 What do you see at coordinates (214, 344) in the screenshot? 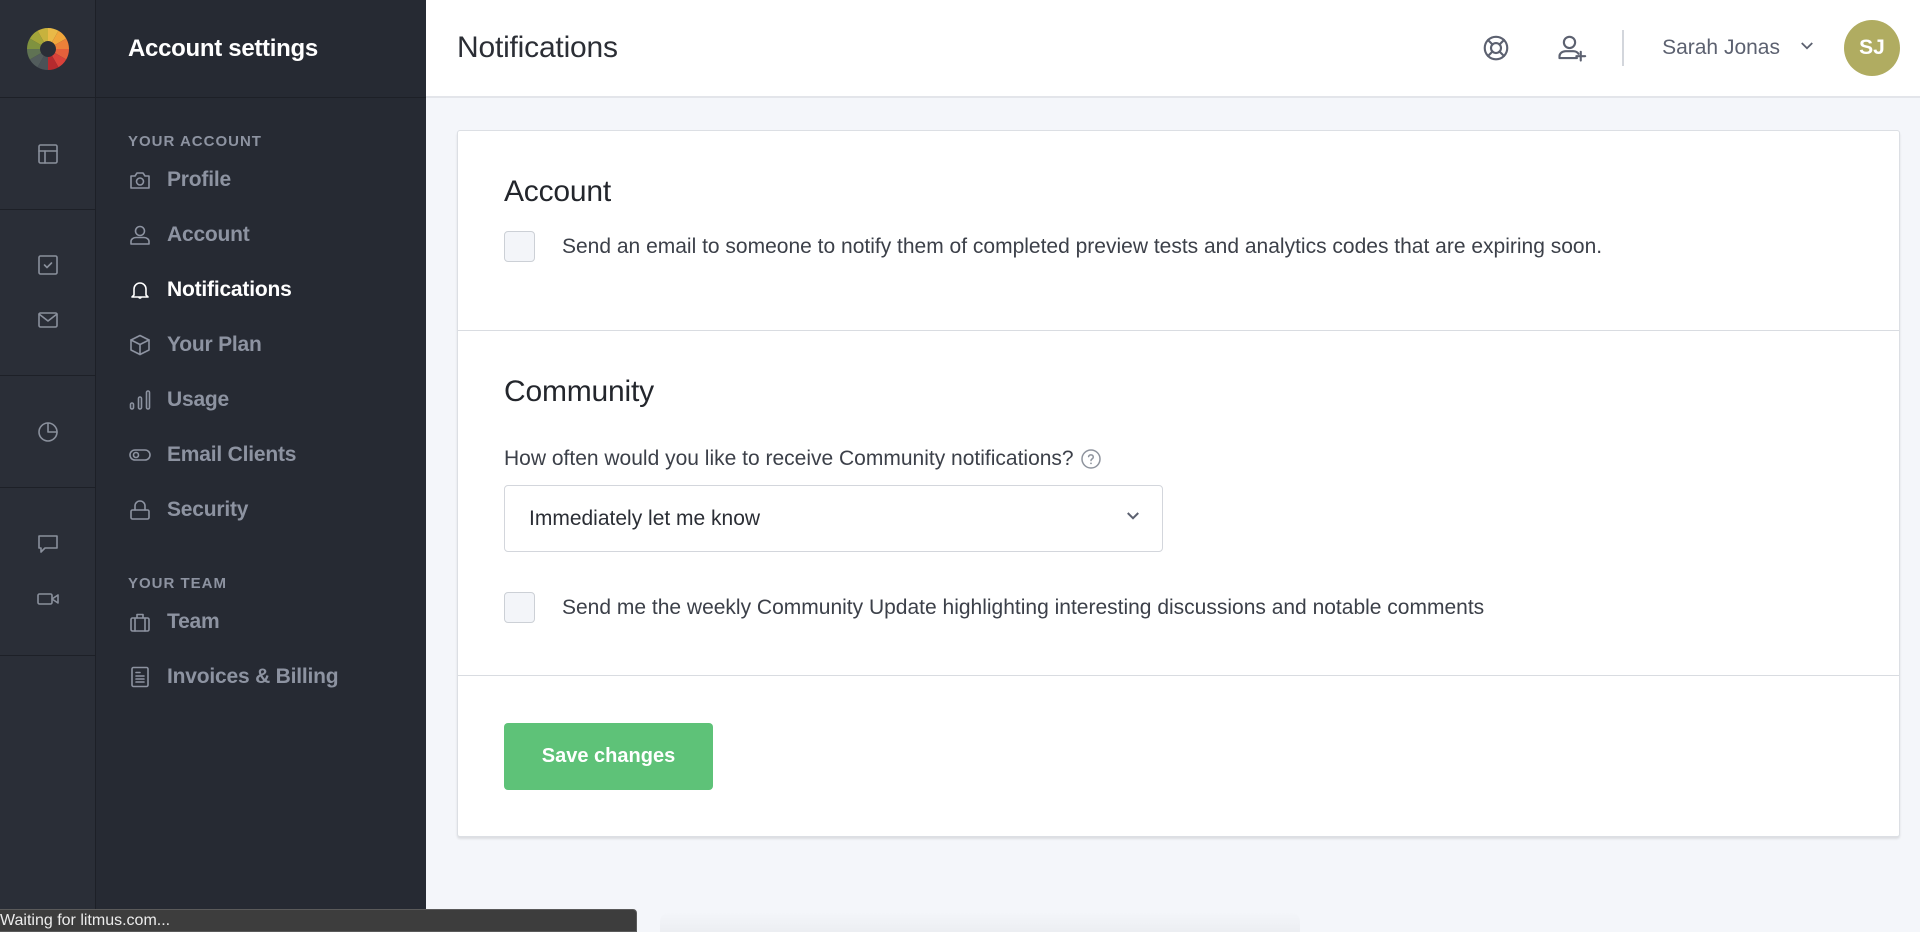
I see `sidebar-item-label: Your Plan` at bounding box center [214, 344].